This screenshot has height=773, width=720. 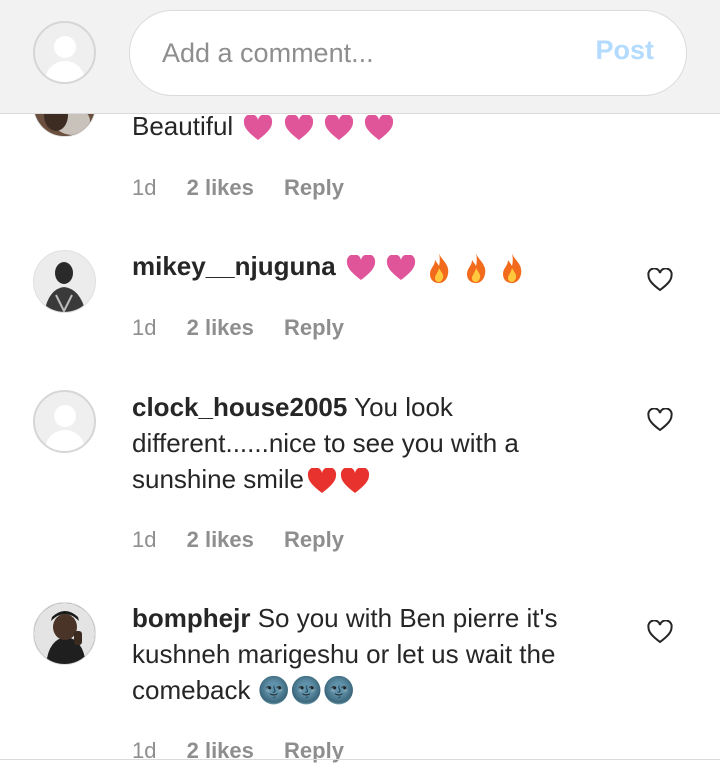 What do you see at coordinates (360, 759) in the screenshot?
I see `bottom-divider` at bounding box center [360, 759].